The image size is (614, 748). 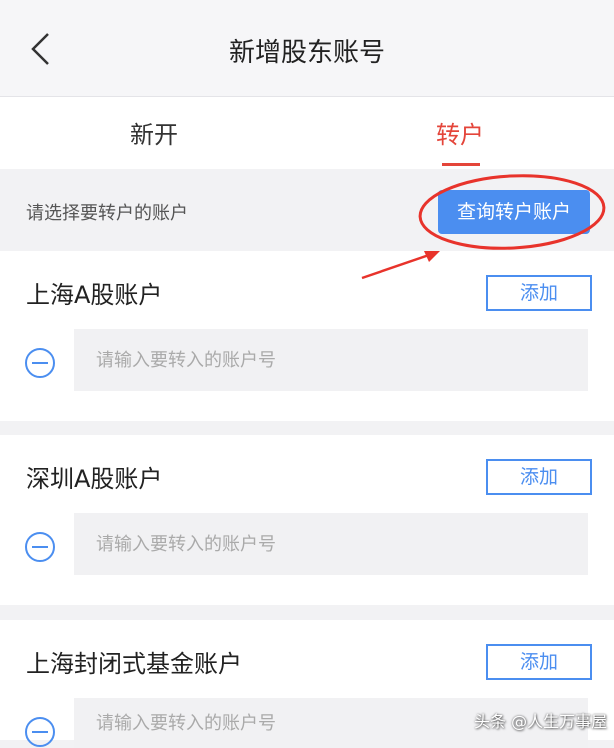 I want to click on tab-new-account: 新开, so click(x=154, y=132).